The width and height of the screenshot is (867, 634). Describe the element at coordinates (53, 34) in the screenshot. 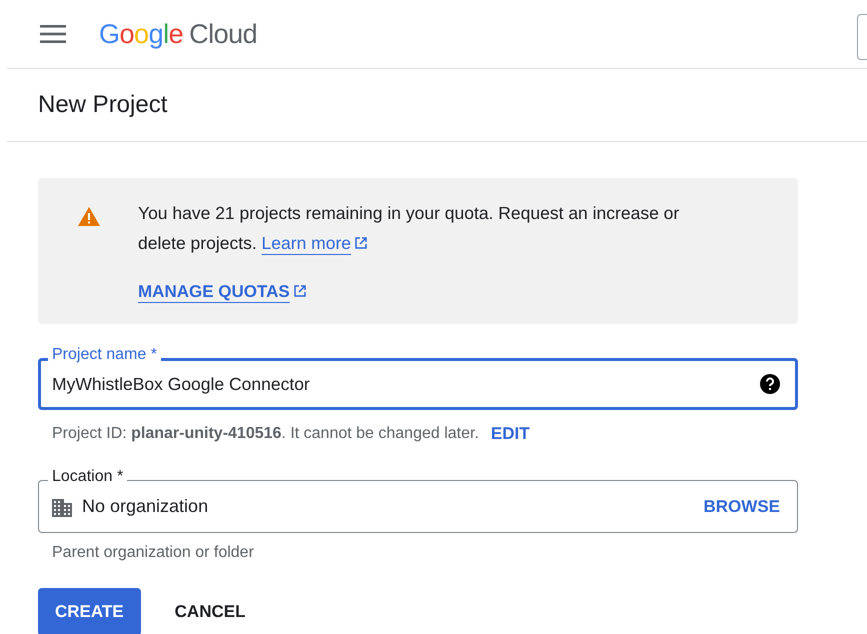

I see `menu-icon` at that location.